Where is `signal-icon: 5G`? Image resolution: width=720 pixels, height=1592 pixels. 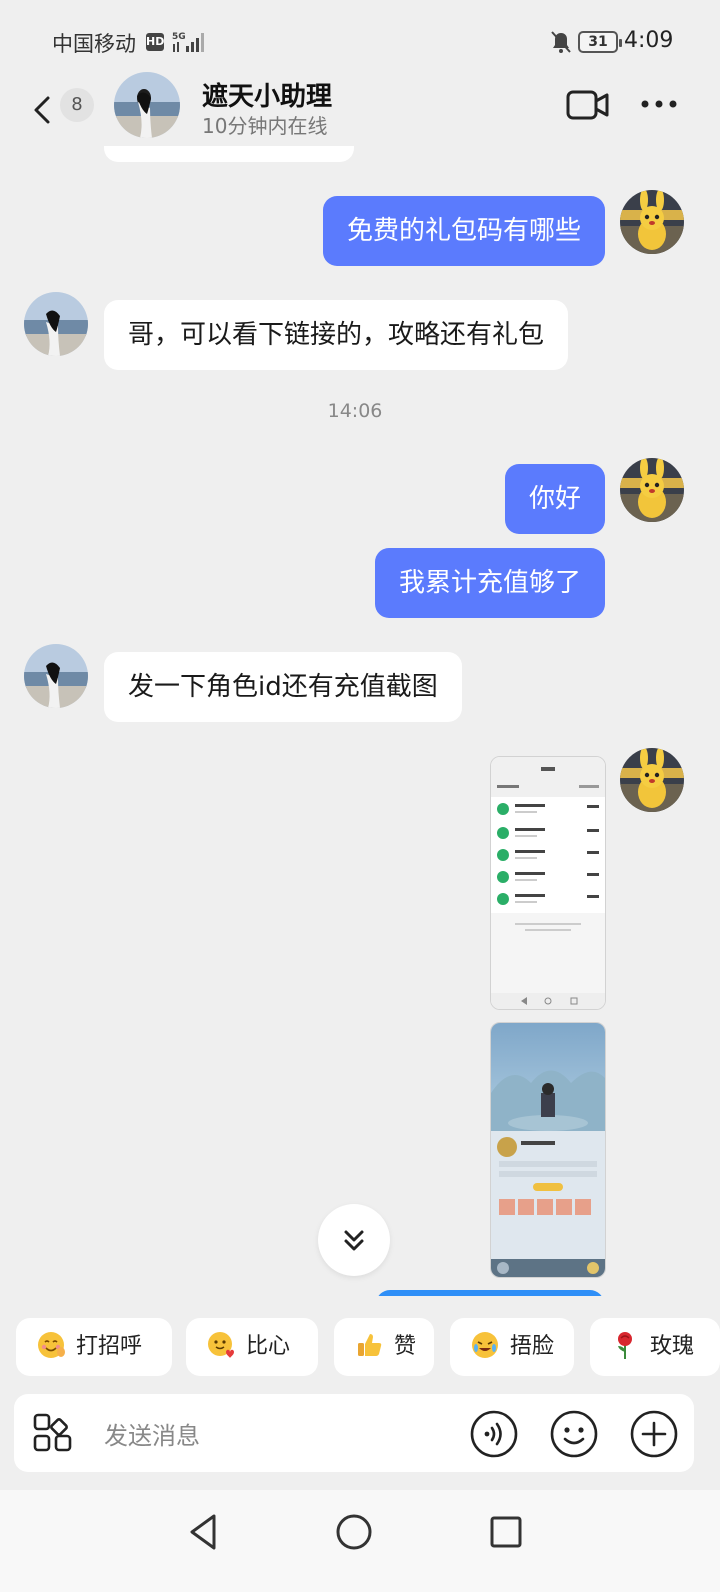 signal-icon: 5G is located at coordinates (188, 42).